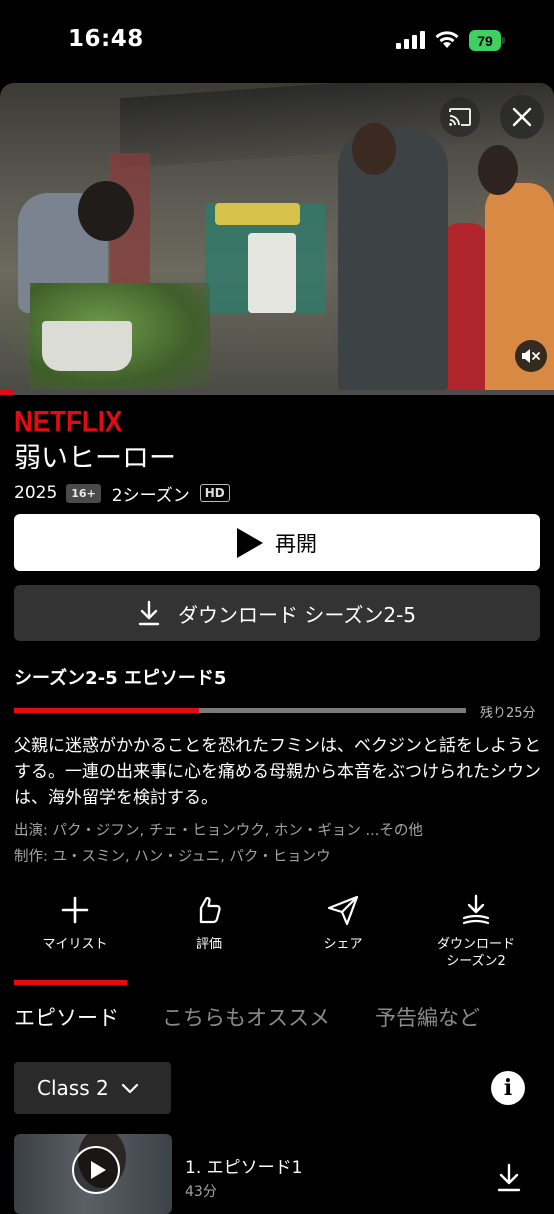 This screenshot has height=1214, width=554. What do you see at coordinates (66, 1017) in the screenshot?
I see `tab-episodes: エピソード` at bounding box center [66, 1017].